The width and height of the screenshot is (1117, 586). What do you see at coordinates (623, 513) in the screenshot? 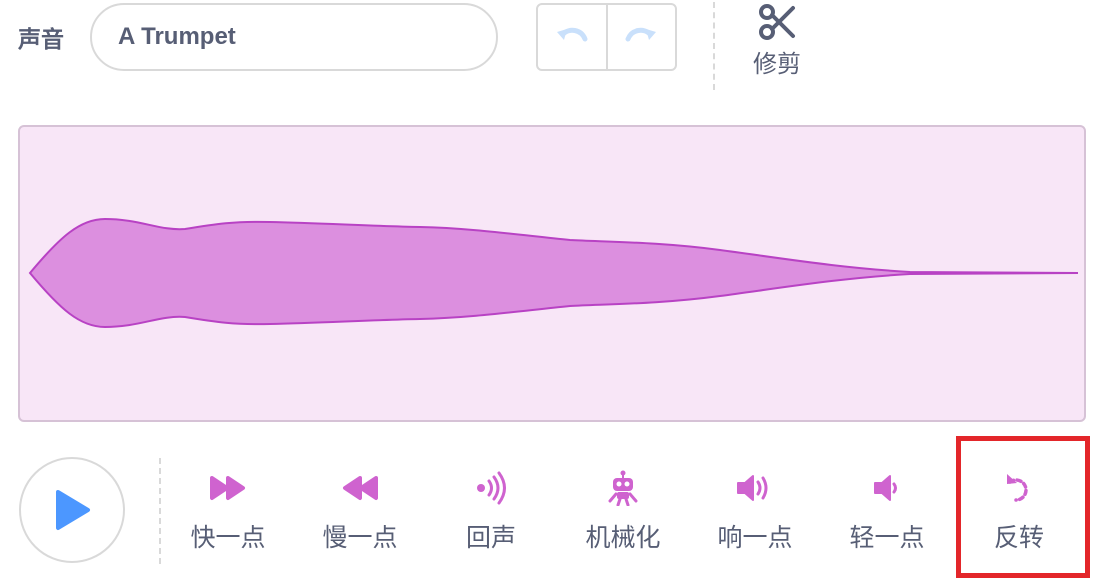
I see `effect-robot-button: 机械化` at bounding box center [623, 513].